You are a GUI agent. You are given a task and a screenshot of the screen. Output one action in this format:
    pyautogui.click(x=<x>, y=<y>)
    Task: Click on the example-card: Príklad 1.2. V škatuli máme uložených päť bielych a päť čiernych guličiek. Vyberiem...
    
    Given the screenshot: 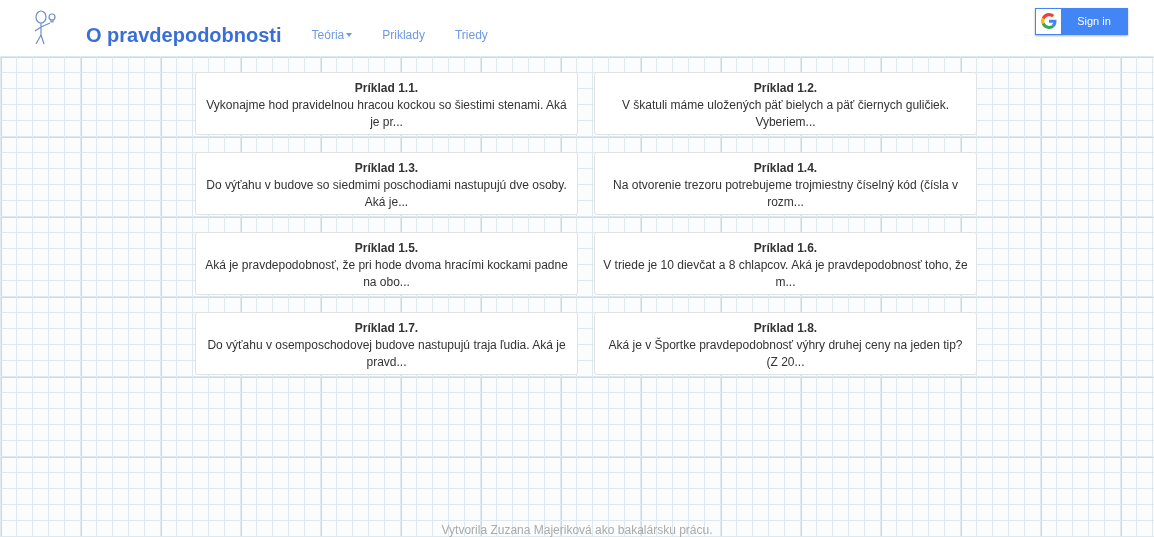 What is the action you would take?
    pyautogui.click(x=785, y=103)
    